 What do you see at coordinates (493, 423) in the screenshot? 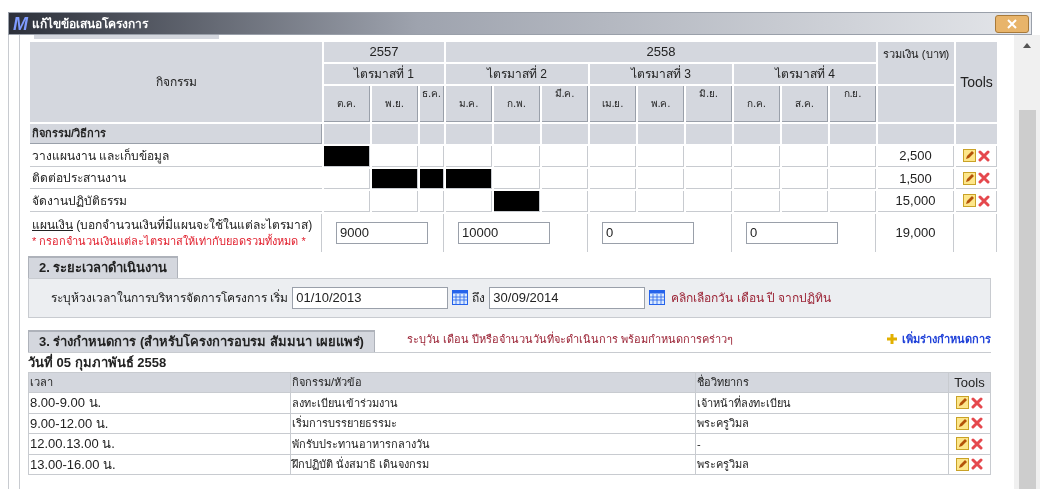
I see `topic-cell: เริ่มการบรรยายธรรมะ` at bounding box center [493, 423].